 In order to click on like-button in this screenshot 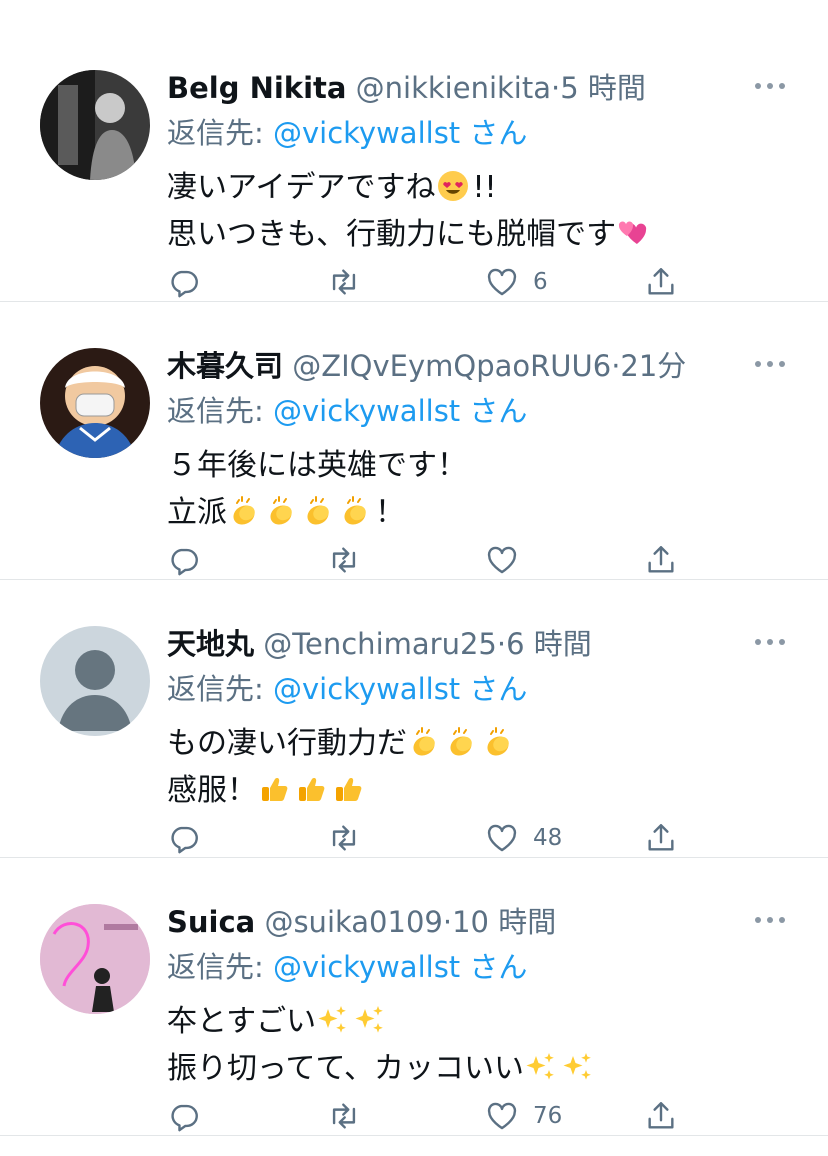, I will do `click(509, 560)`.